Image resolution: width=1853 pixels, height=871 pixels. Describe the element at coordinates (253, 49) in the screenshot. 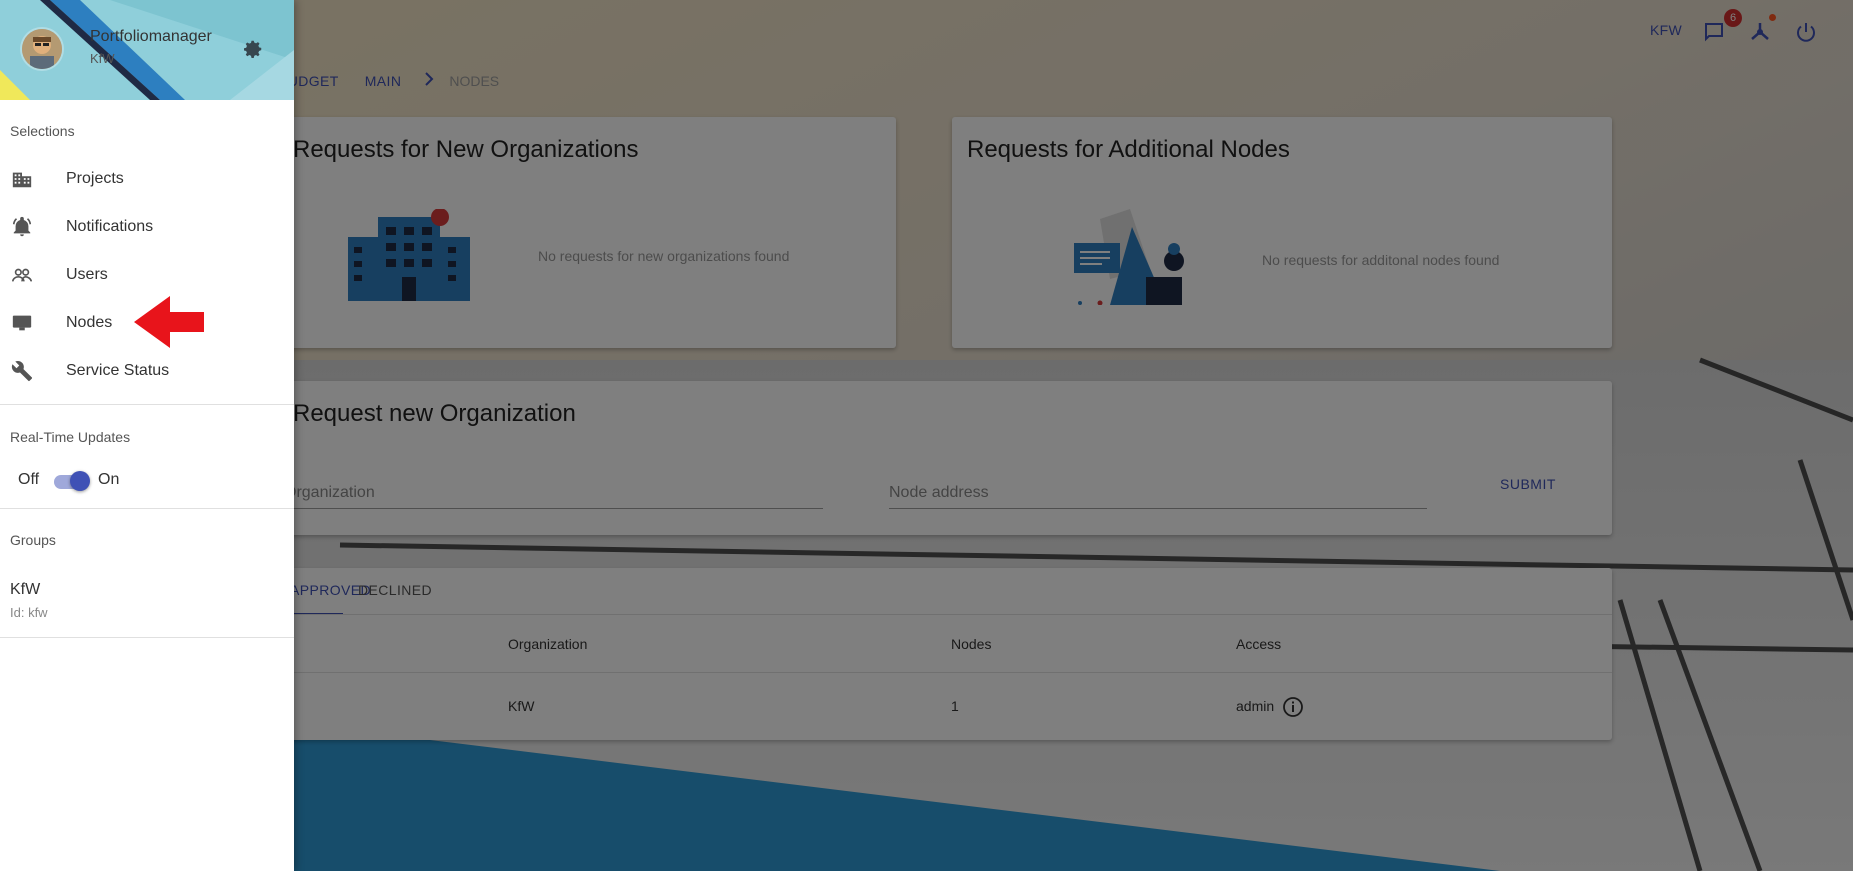

I see `gear-icon` at that location.